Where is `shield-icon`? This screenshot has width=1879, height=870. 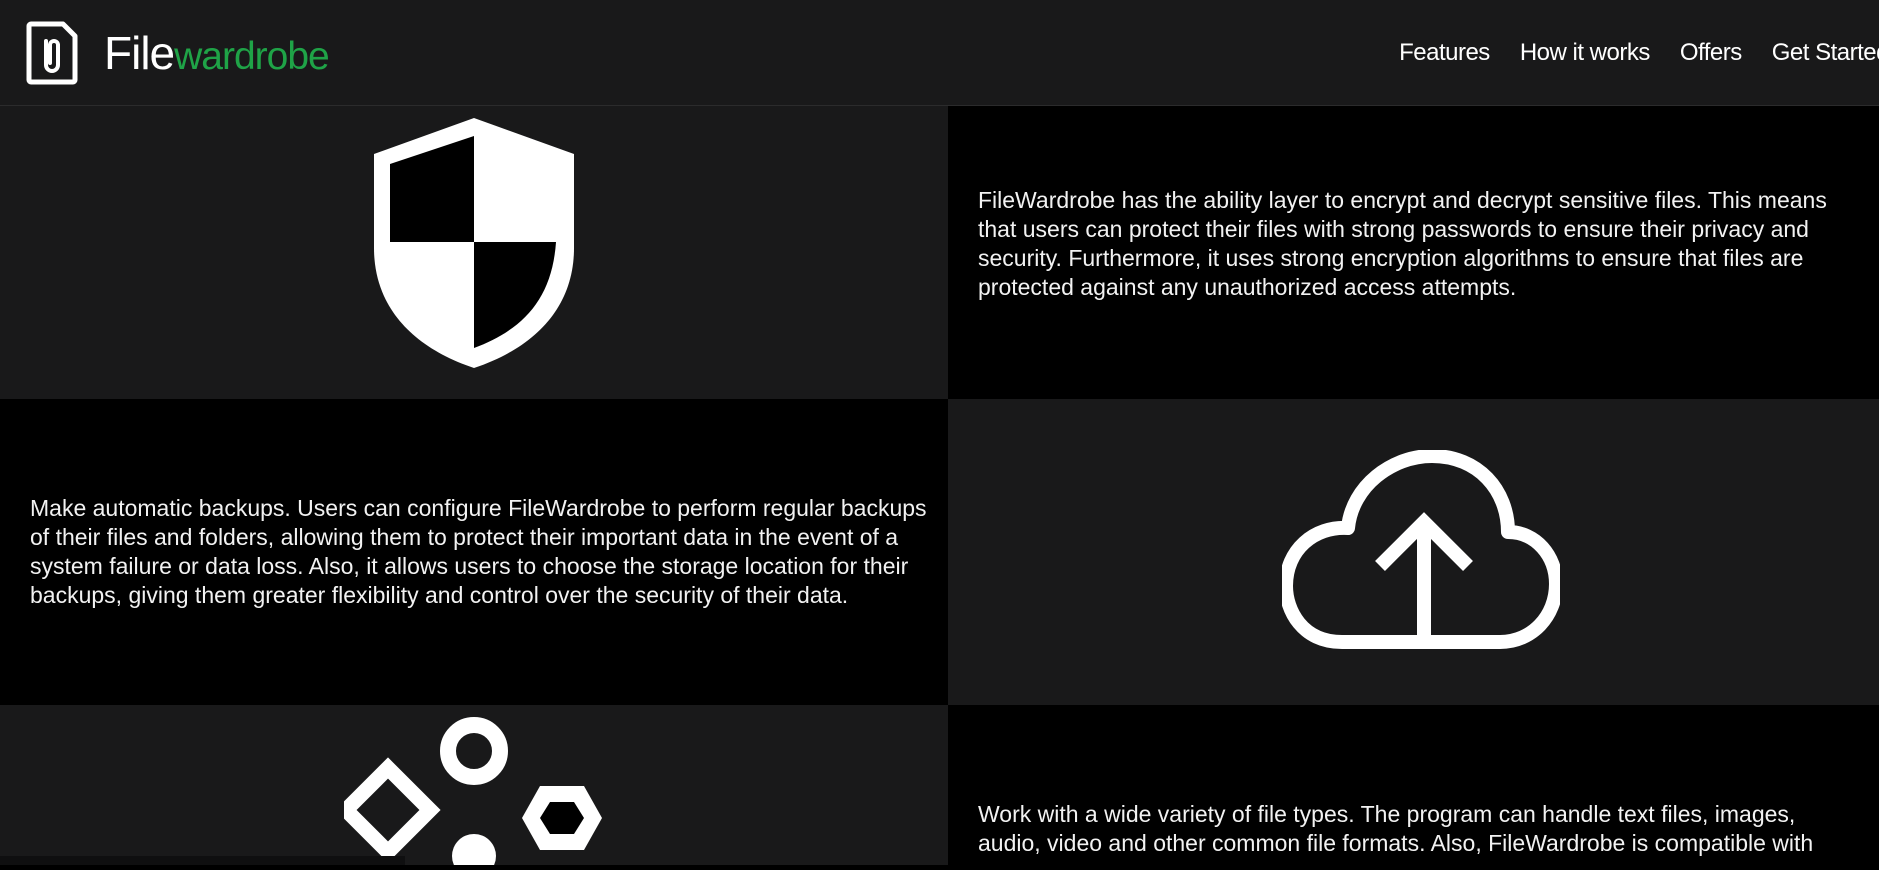 shield-icon is located at coordinates (474, 243).